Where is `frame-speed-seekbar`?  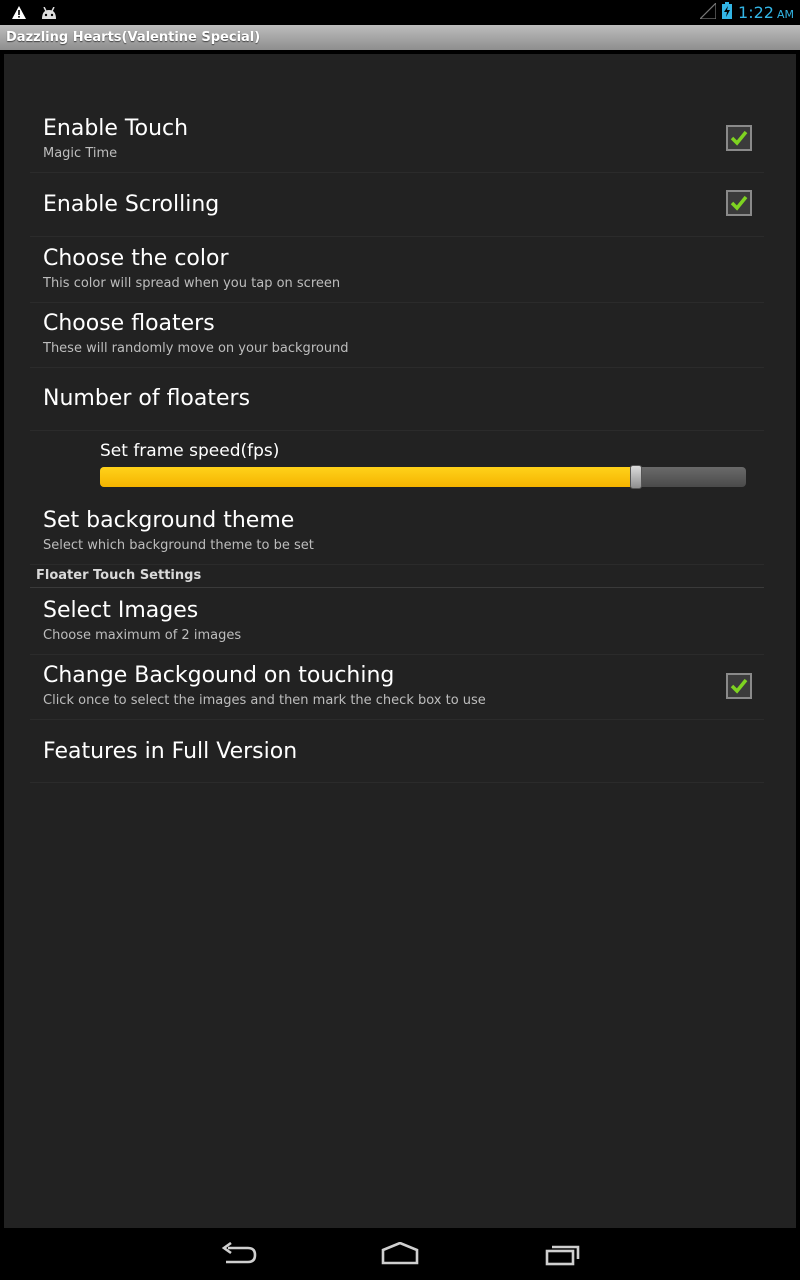 frame-speed-seekbar is located at coordinates (423, 477).